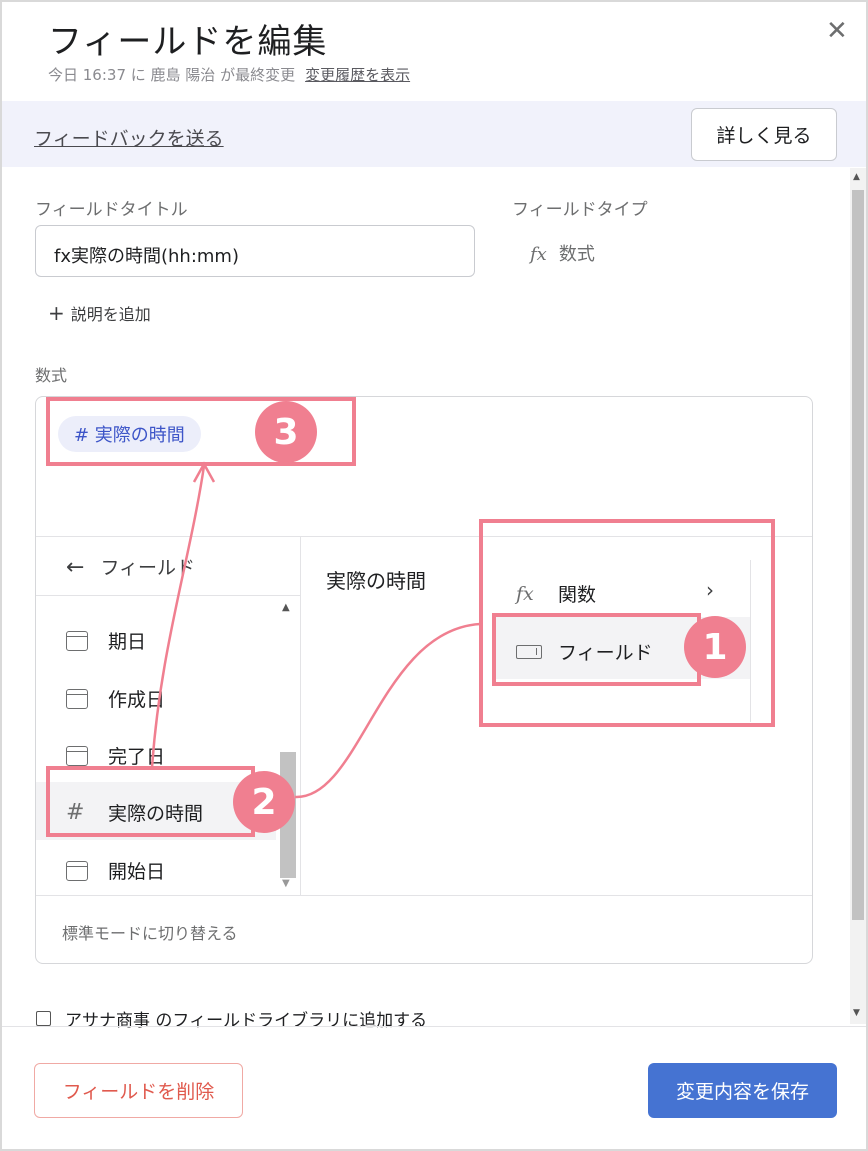 The image size is (868, 1151). Describe the element at coordinates (75, 567) in the screenshot. I see `arrow-left-icon: ←` at that location.